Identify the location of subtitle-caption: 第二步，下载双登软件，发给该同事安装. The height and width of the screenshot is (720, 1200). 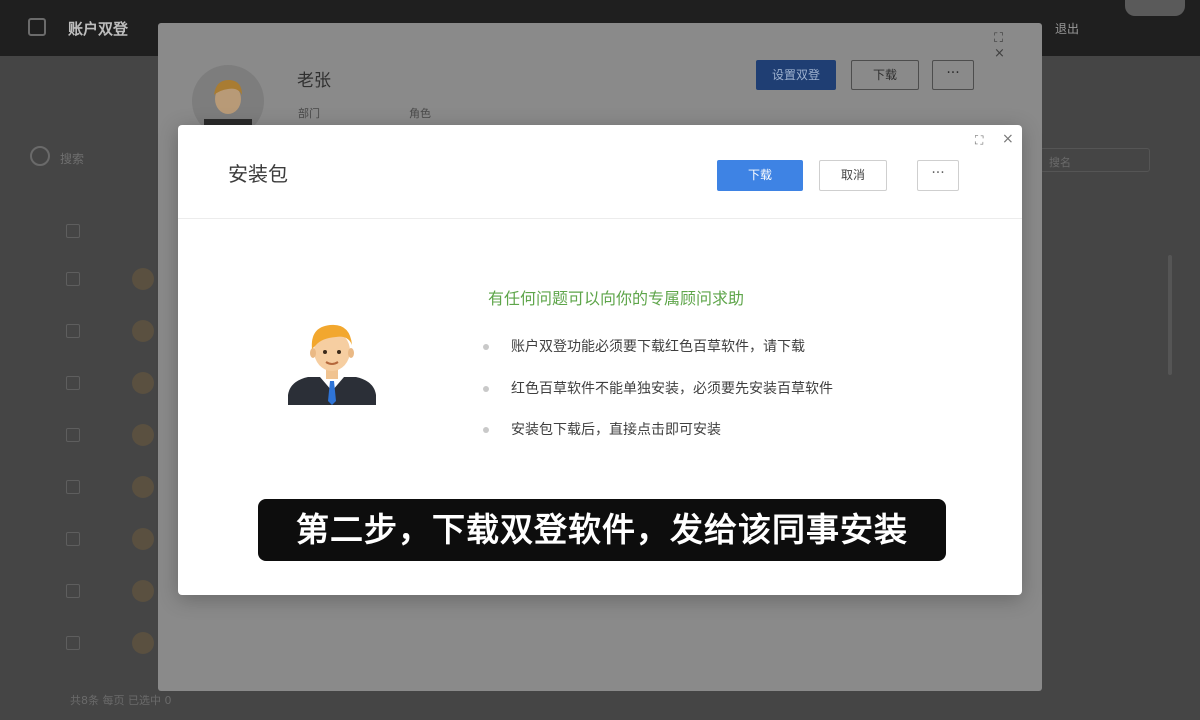
(602, 530).